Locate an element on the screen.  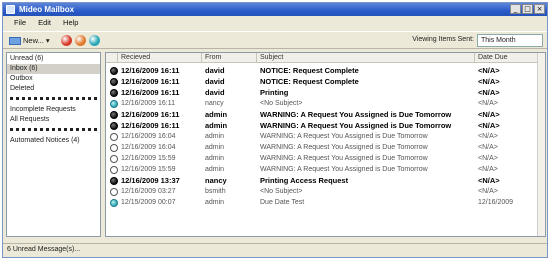
sidebar-item-incomplete-requests: Incomplete Requests is located at coordinates (53, 110).